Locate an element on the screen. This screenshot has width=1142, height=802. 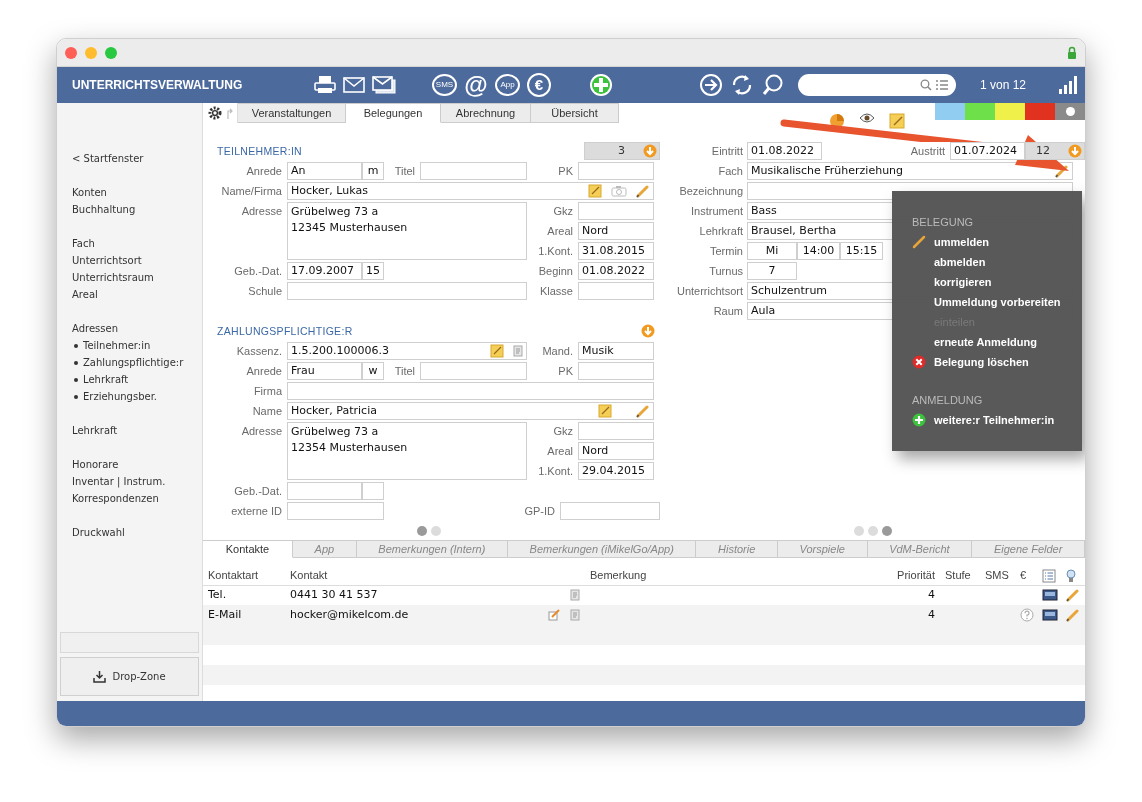
app-title: UNTERRICHTSVERWALTUNG is located at coordinates (157, 85).